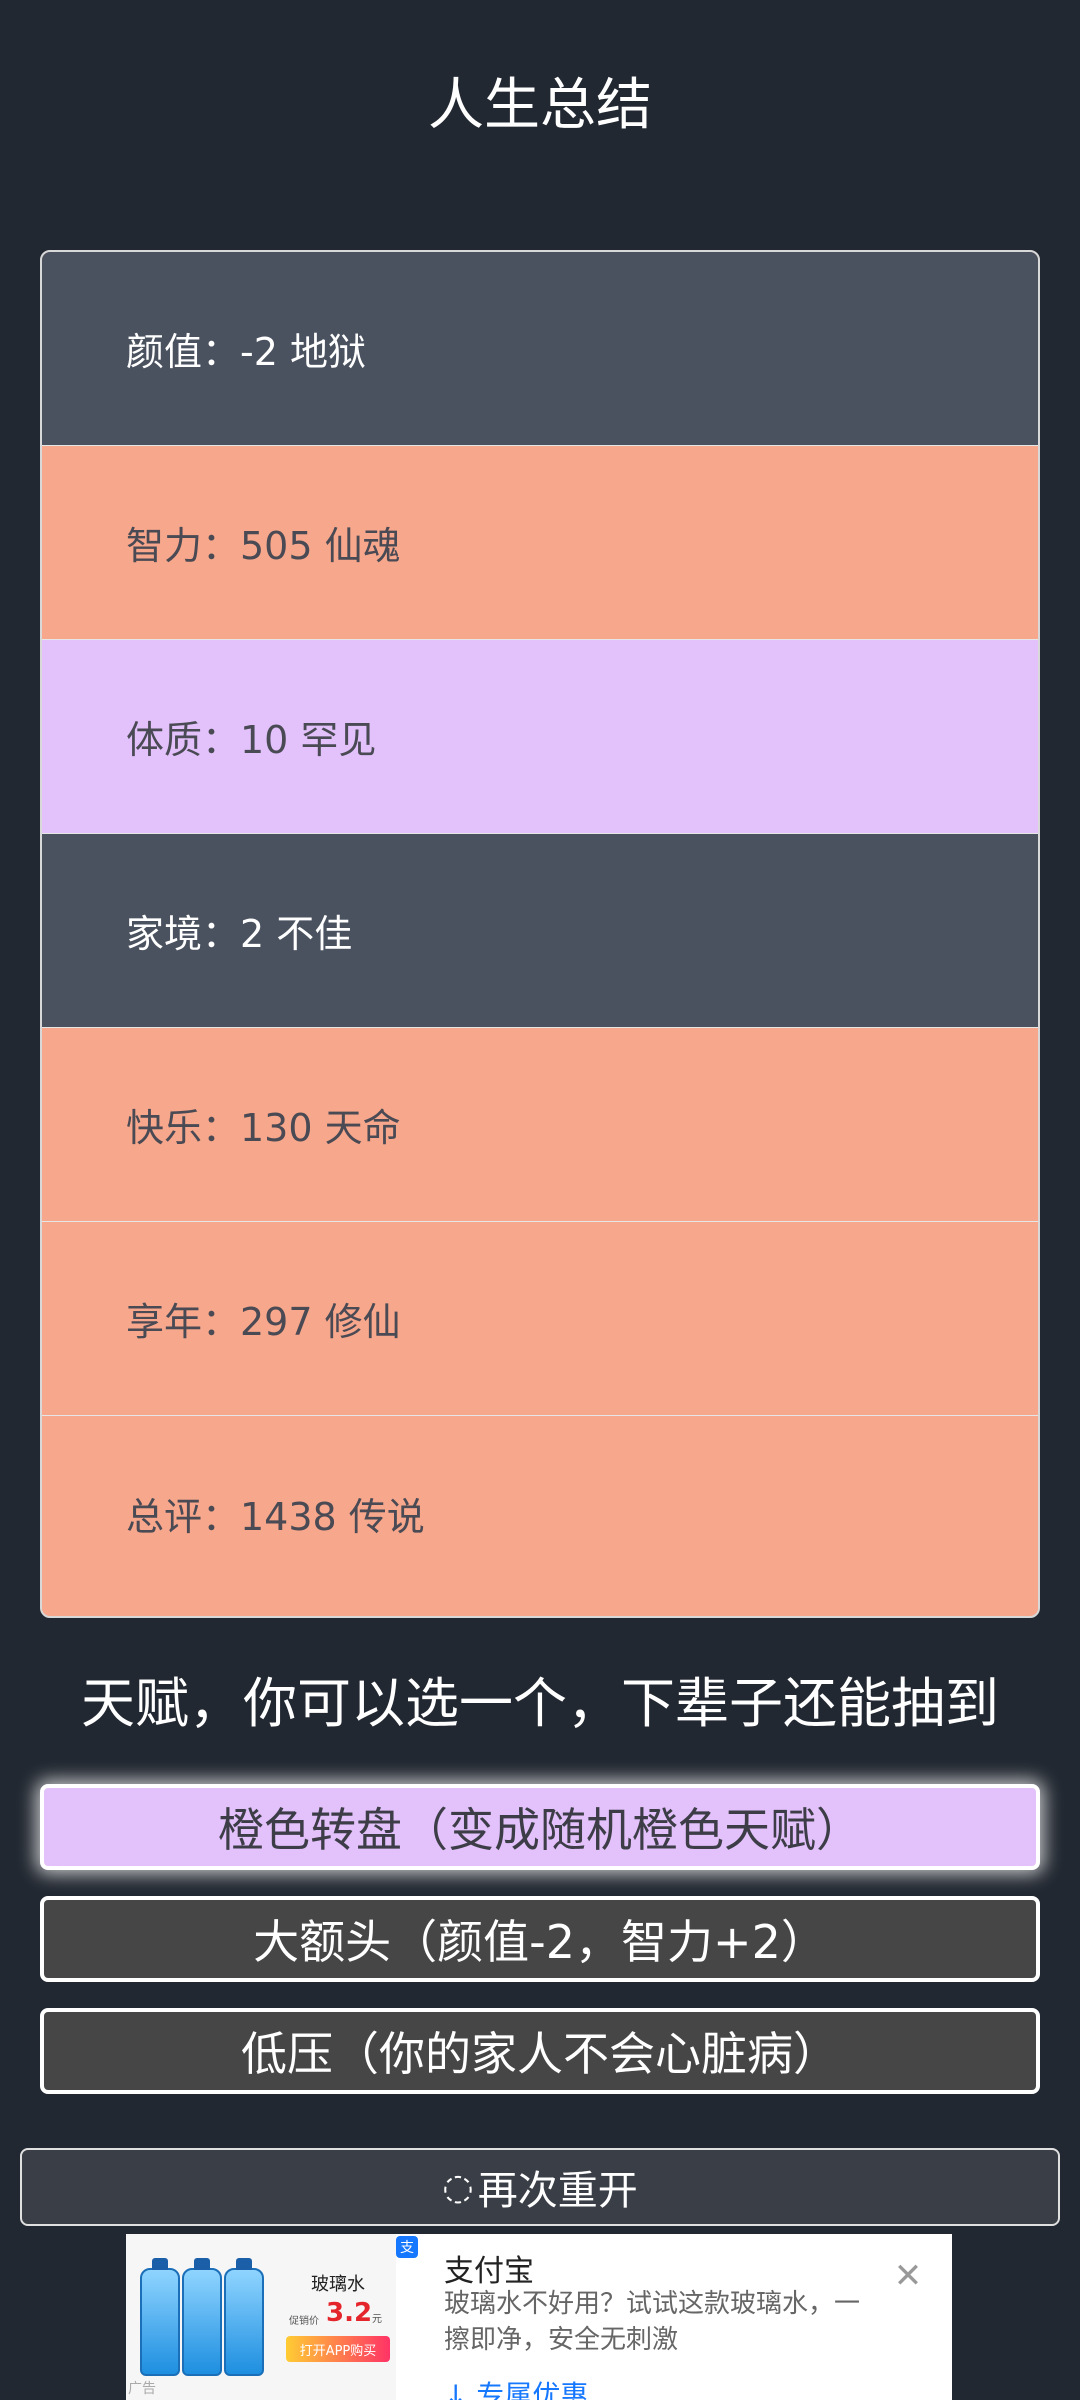  Describe the element at coordinates (489, 2271) in the screenshot. I see `ad-brand-name: 支付宝` at that location.